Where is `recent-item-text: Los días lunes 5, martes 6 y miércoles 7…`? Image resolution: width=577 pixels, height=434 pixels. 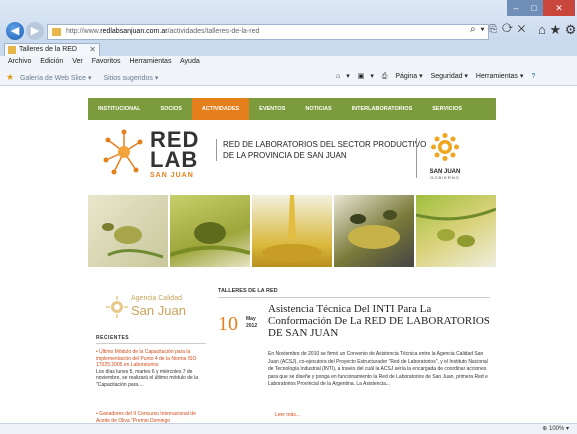 recent-item-text: Los días lunes 5, martes 6 y miércoles 7… is located at coordinates (147, 378).